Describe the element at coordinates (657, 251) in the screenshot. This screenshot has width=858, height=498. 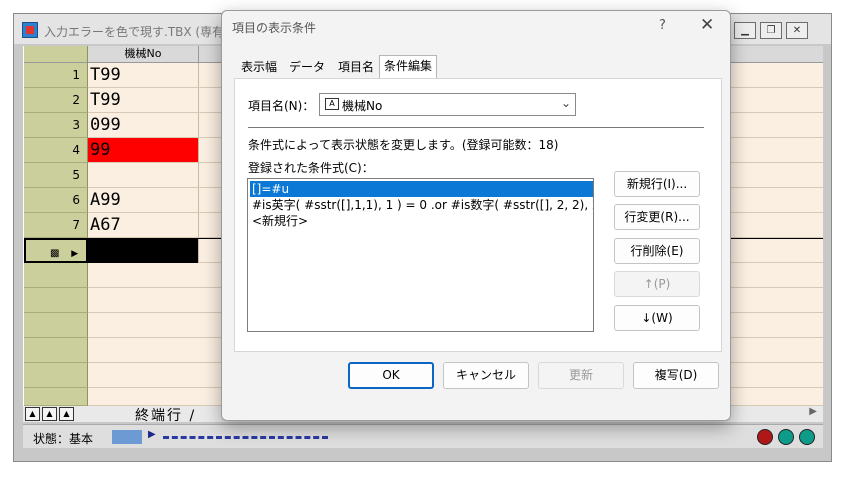
I see `delete-row-button: 行削除(E)` at that location.